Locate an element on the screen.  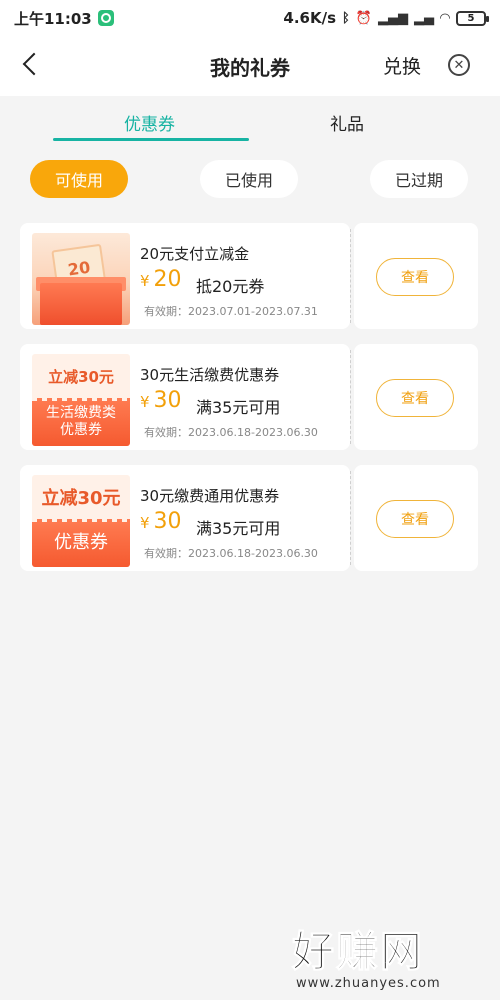
coupon-thumbnail: 立减30元 优惠券 is located at coordinates (81, 521).